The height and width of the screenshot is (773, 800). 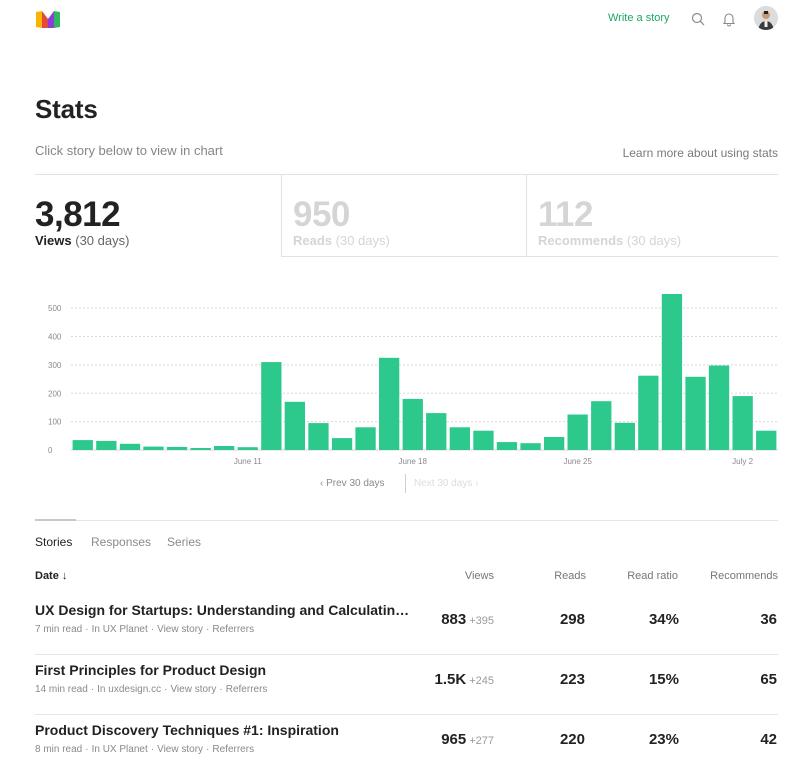 What do you see at coordinates (654, 240) in the screenshot?
I see `metric-recommends-period: (30 days)` at bounding box center [654, 240].